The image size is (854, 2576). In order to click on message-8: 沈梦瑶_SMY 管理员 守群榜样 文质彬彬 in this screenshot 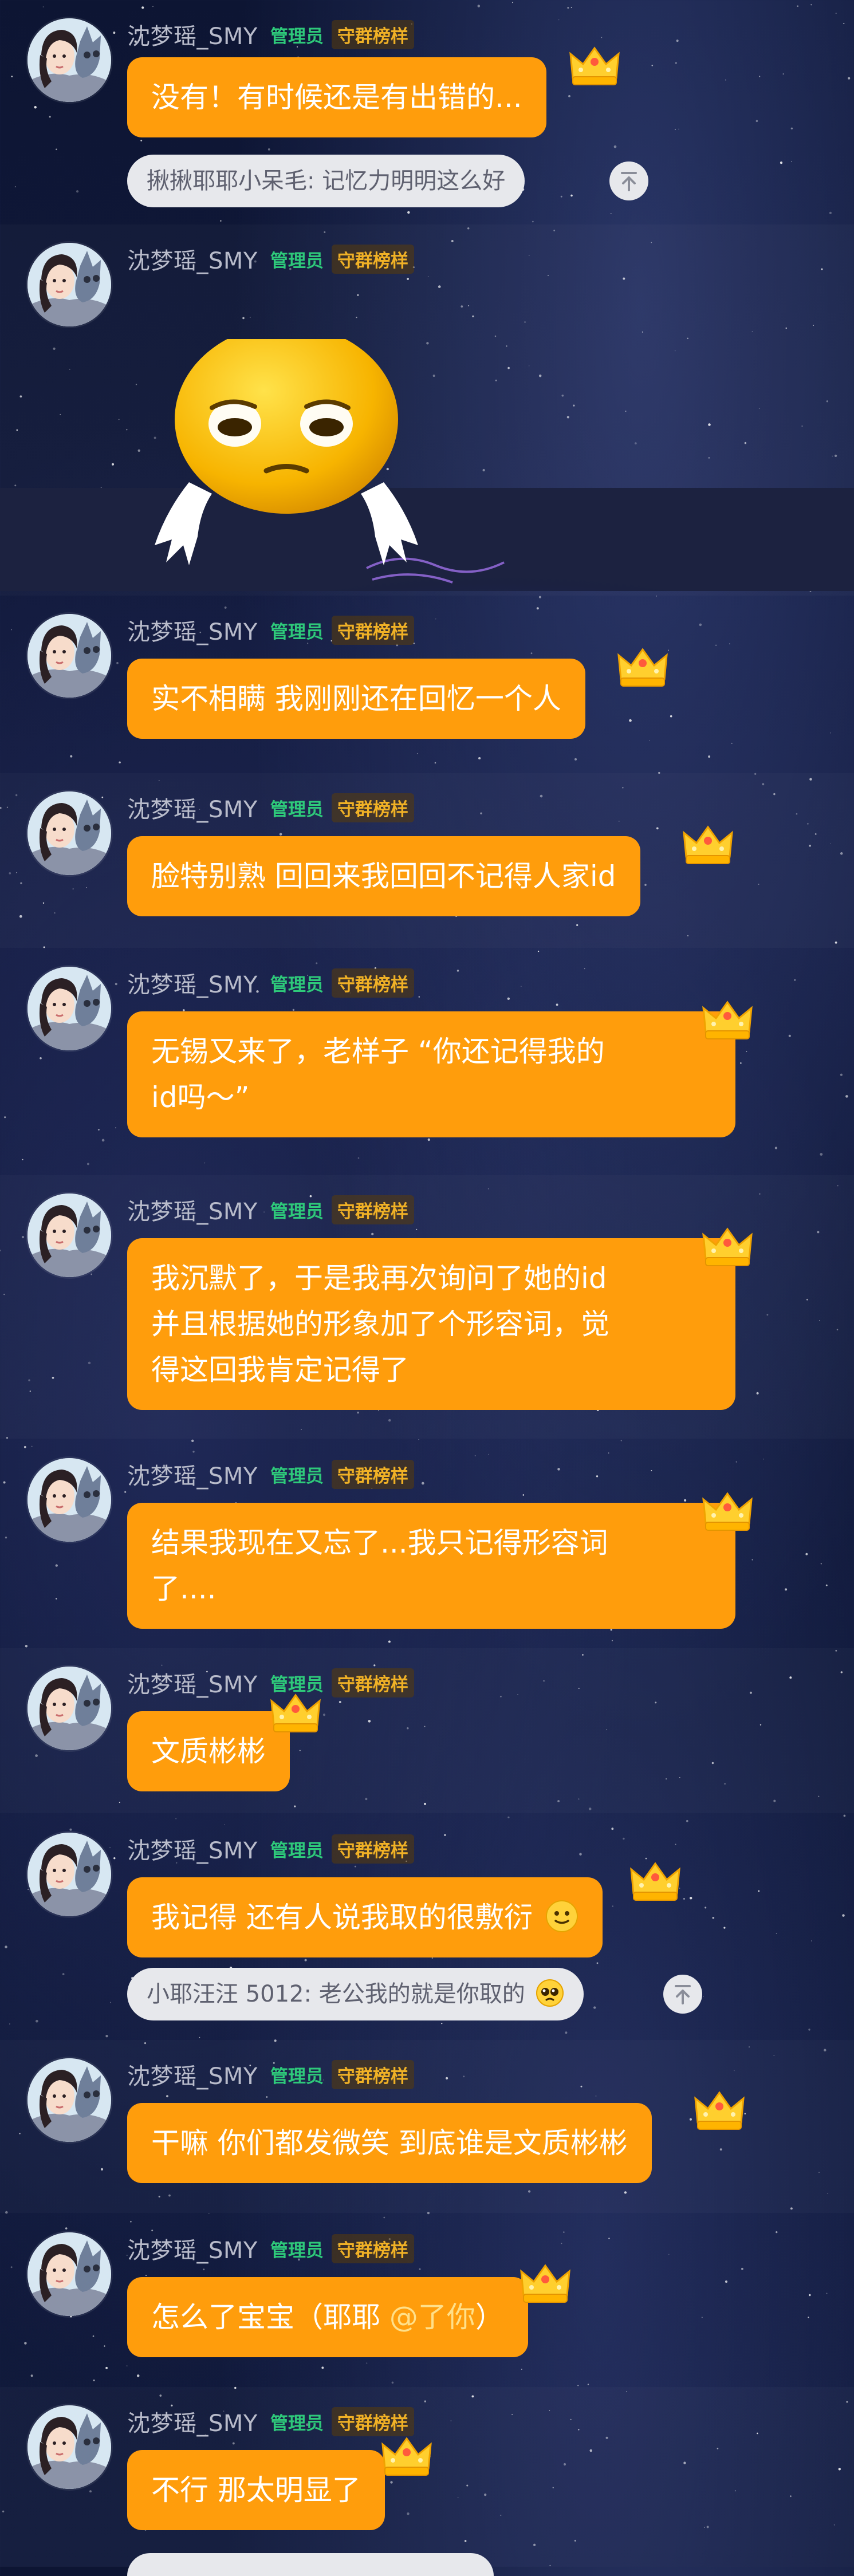, I will do `click(427, 1730)`.